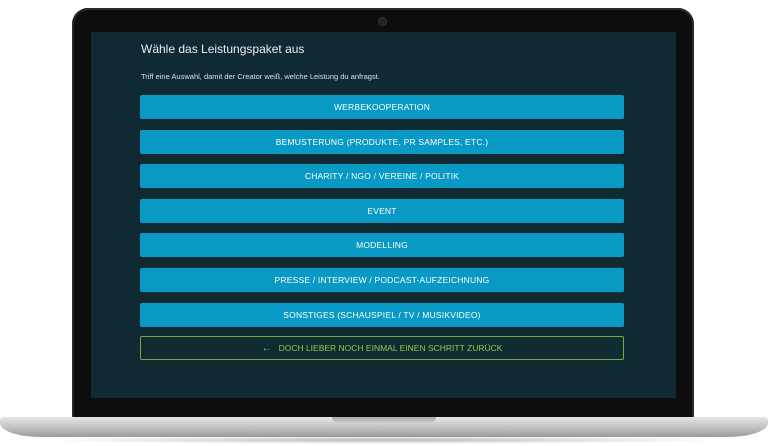 The height and width of the screenshot is (446, 768). Describe the element at coordinates (382, 210) in the screenshot. I see `option-event-button: EVENT` at that location.